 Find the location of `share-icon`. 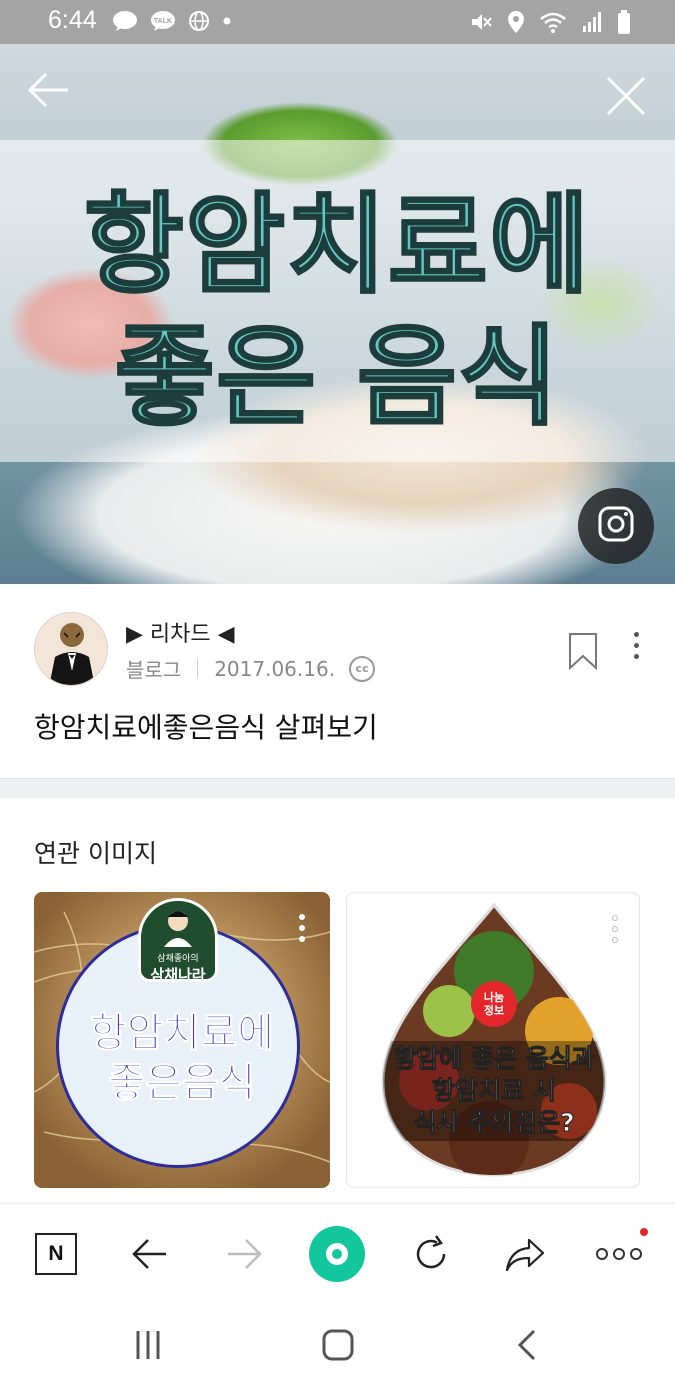

share-icon is located at coordinates (525, 1255).